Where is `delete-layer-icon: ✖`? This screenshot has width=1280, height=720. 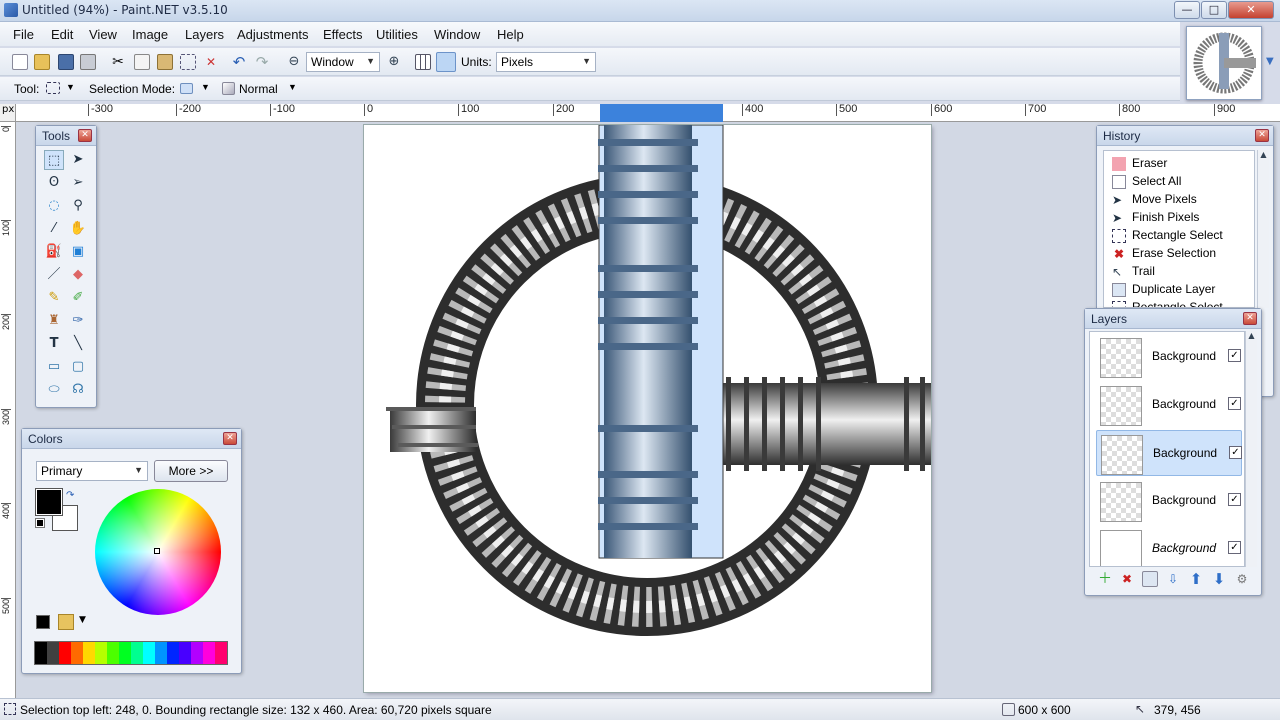 delete-layer-icon: ✖ is located at coordinates (1127, 579).